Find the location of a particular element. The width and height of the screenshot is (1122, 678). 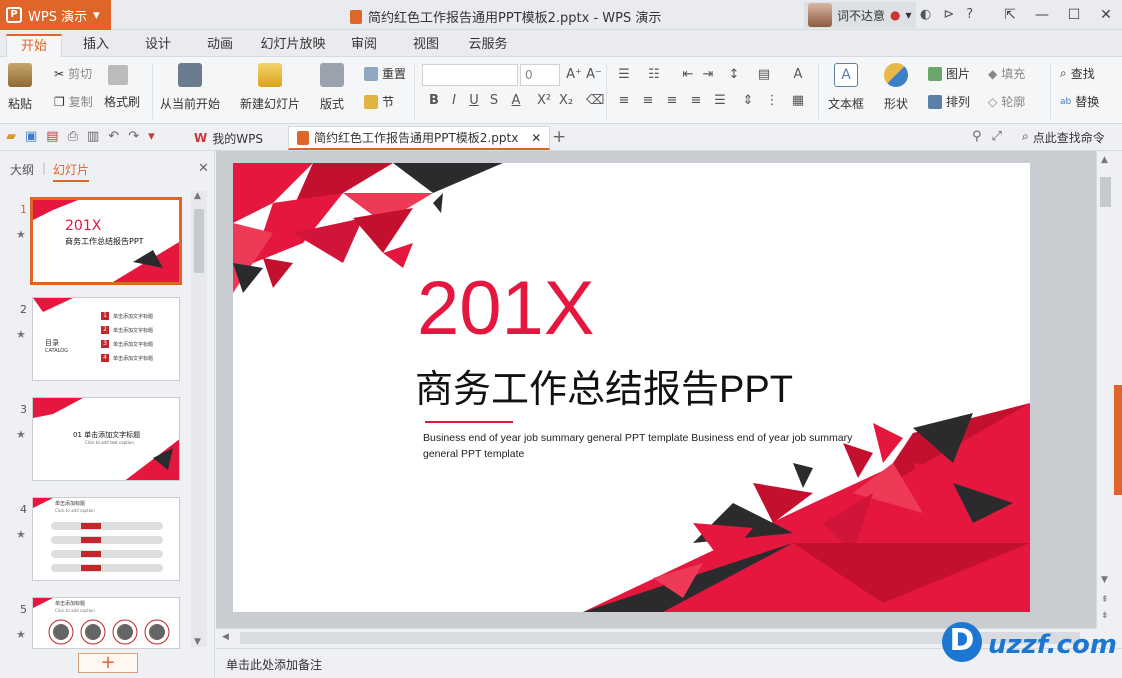

format-painter-button is located at coordinates (118, 75).